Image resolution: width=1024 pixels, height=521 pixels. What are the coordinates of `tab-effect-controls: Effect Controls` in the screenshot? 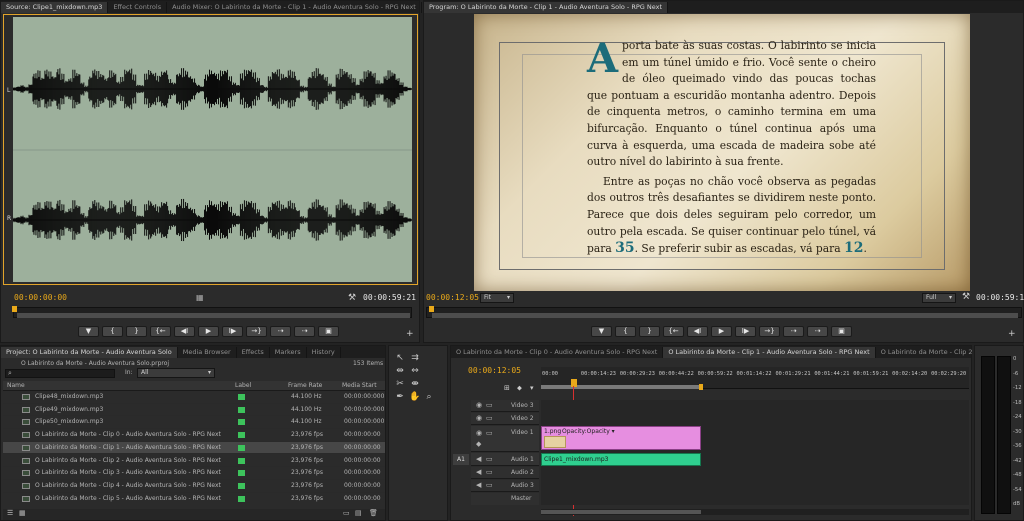 It's located at (138, 7).